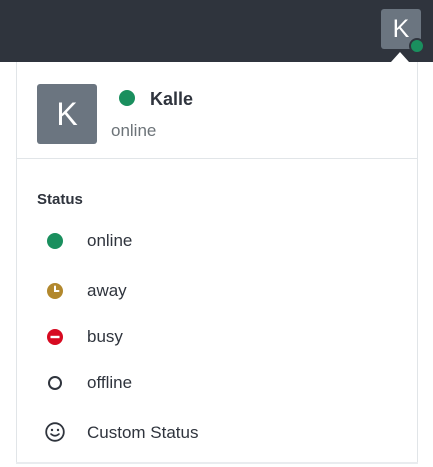 The width and height of the screenshot is (433, 467). I want to click on status-option-online: online, so click(217, 241).